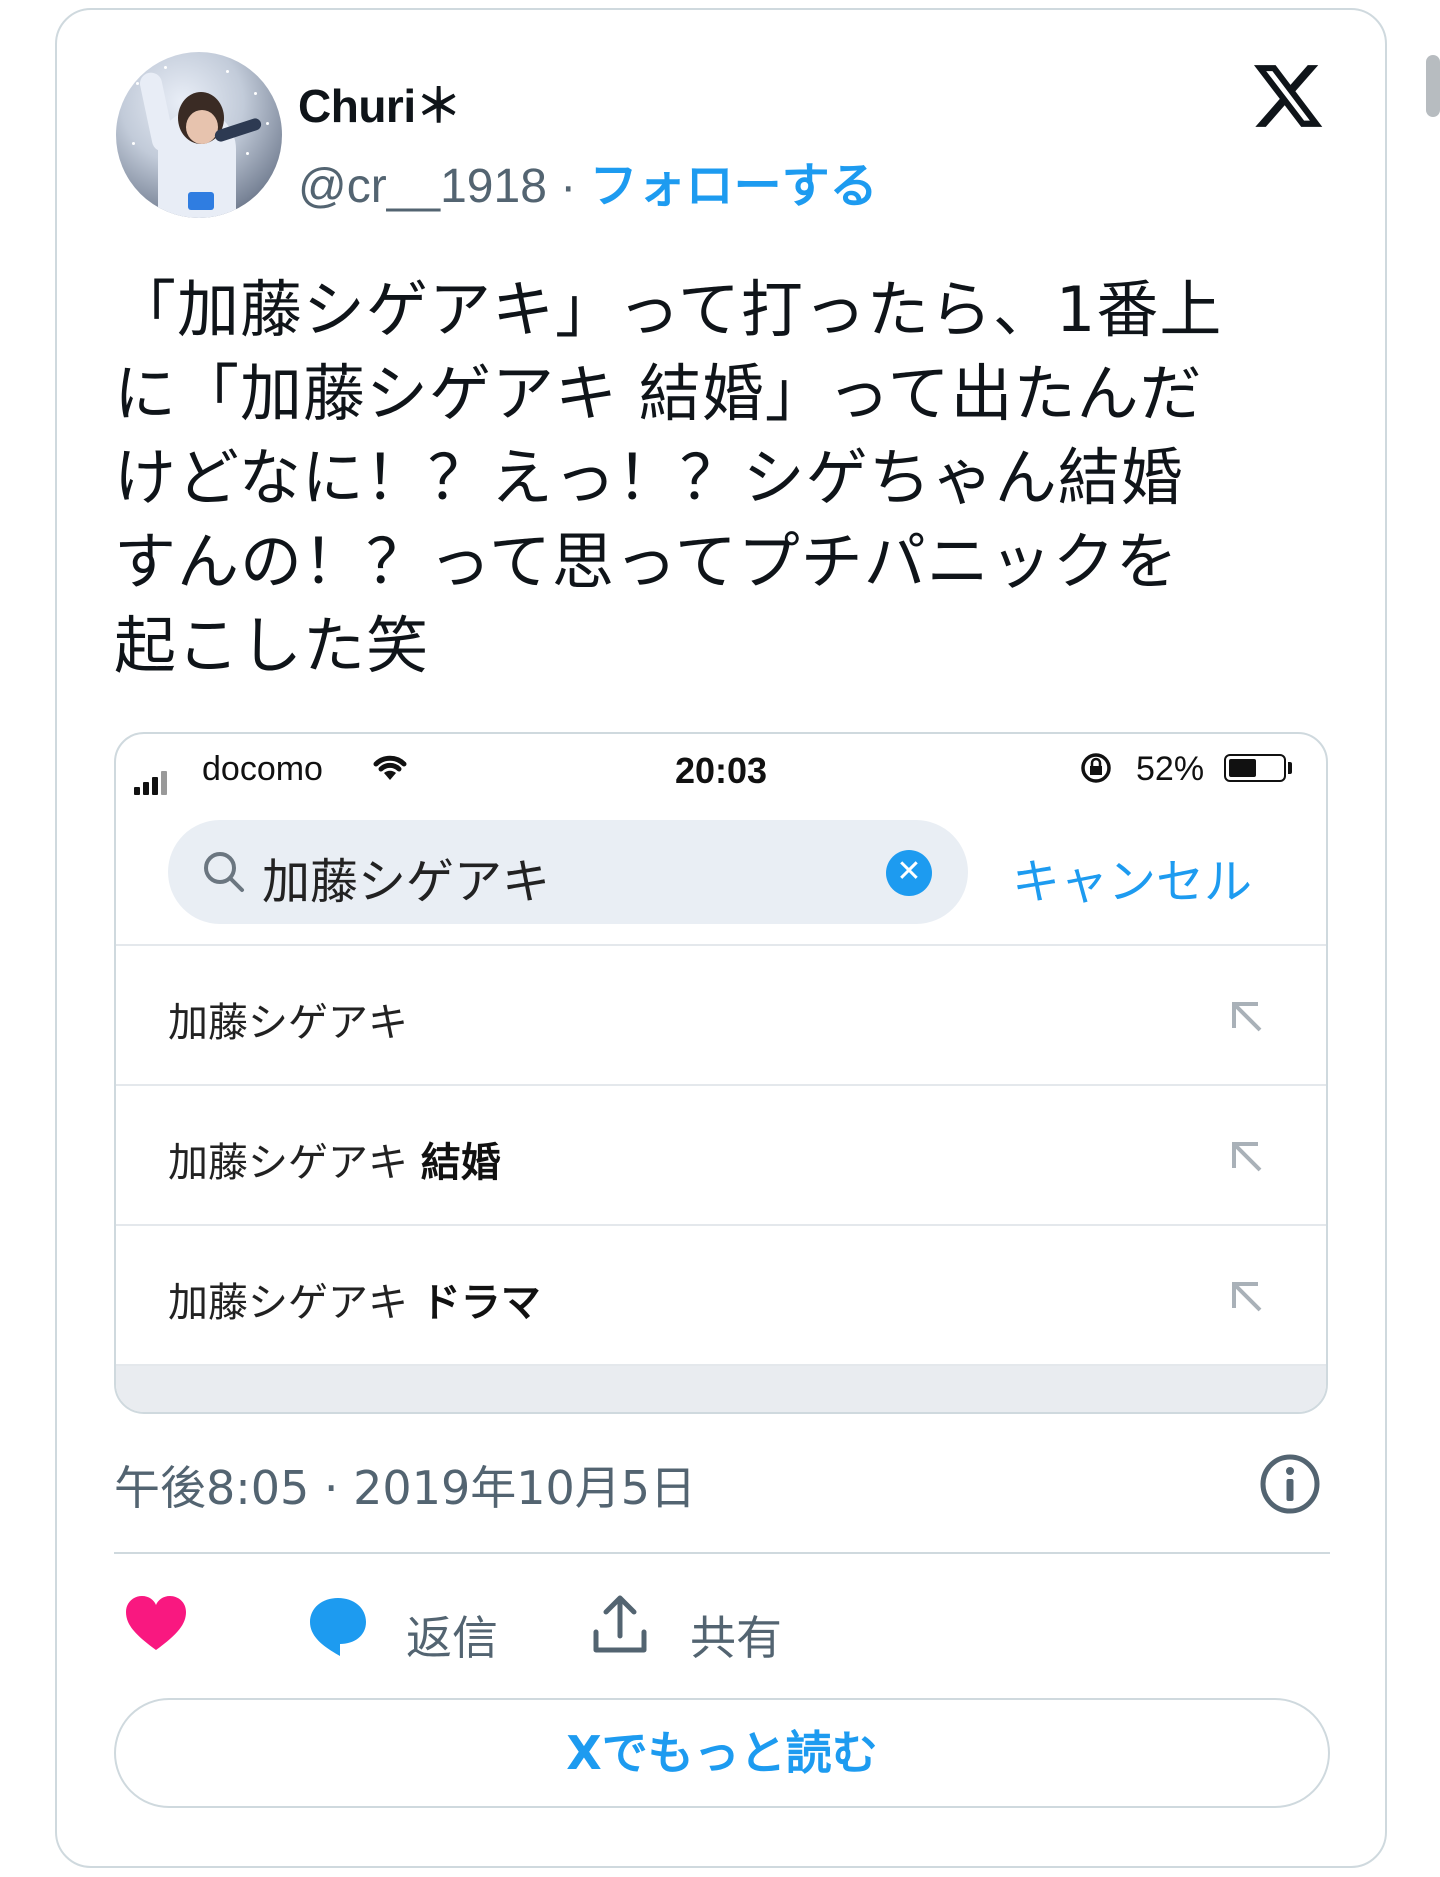 This screenshot has height=1877, width=1440. I want to click on tweet-timestamp: 午後8:05 · 2019年10月5日, so click(405, 1485).